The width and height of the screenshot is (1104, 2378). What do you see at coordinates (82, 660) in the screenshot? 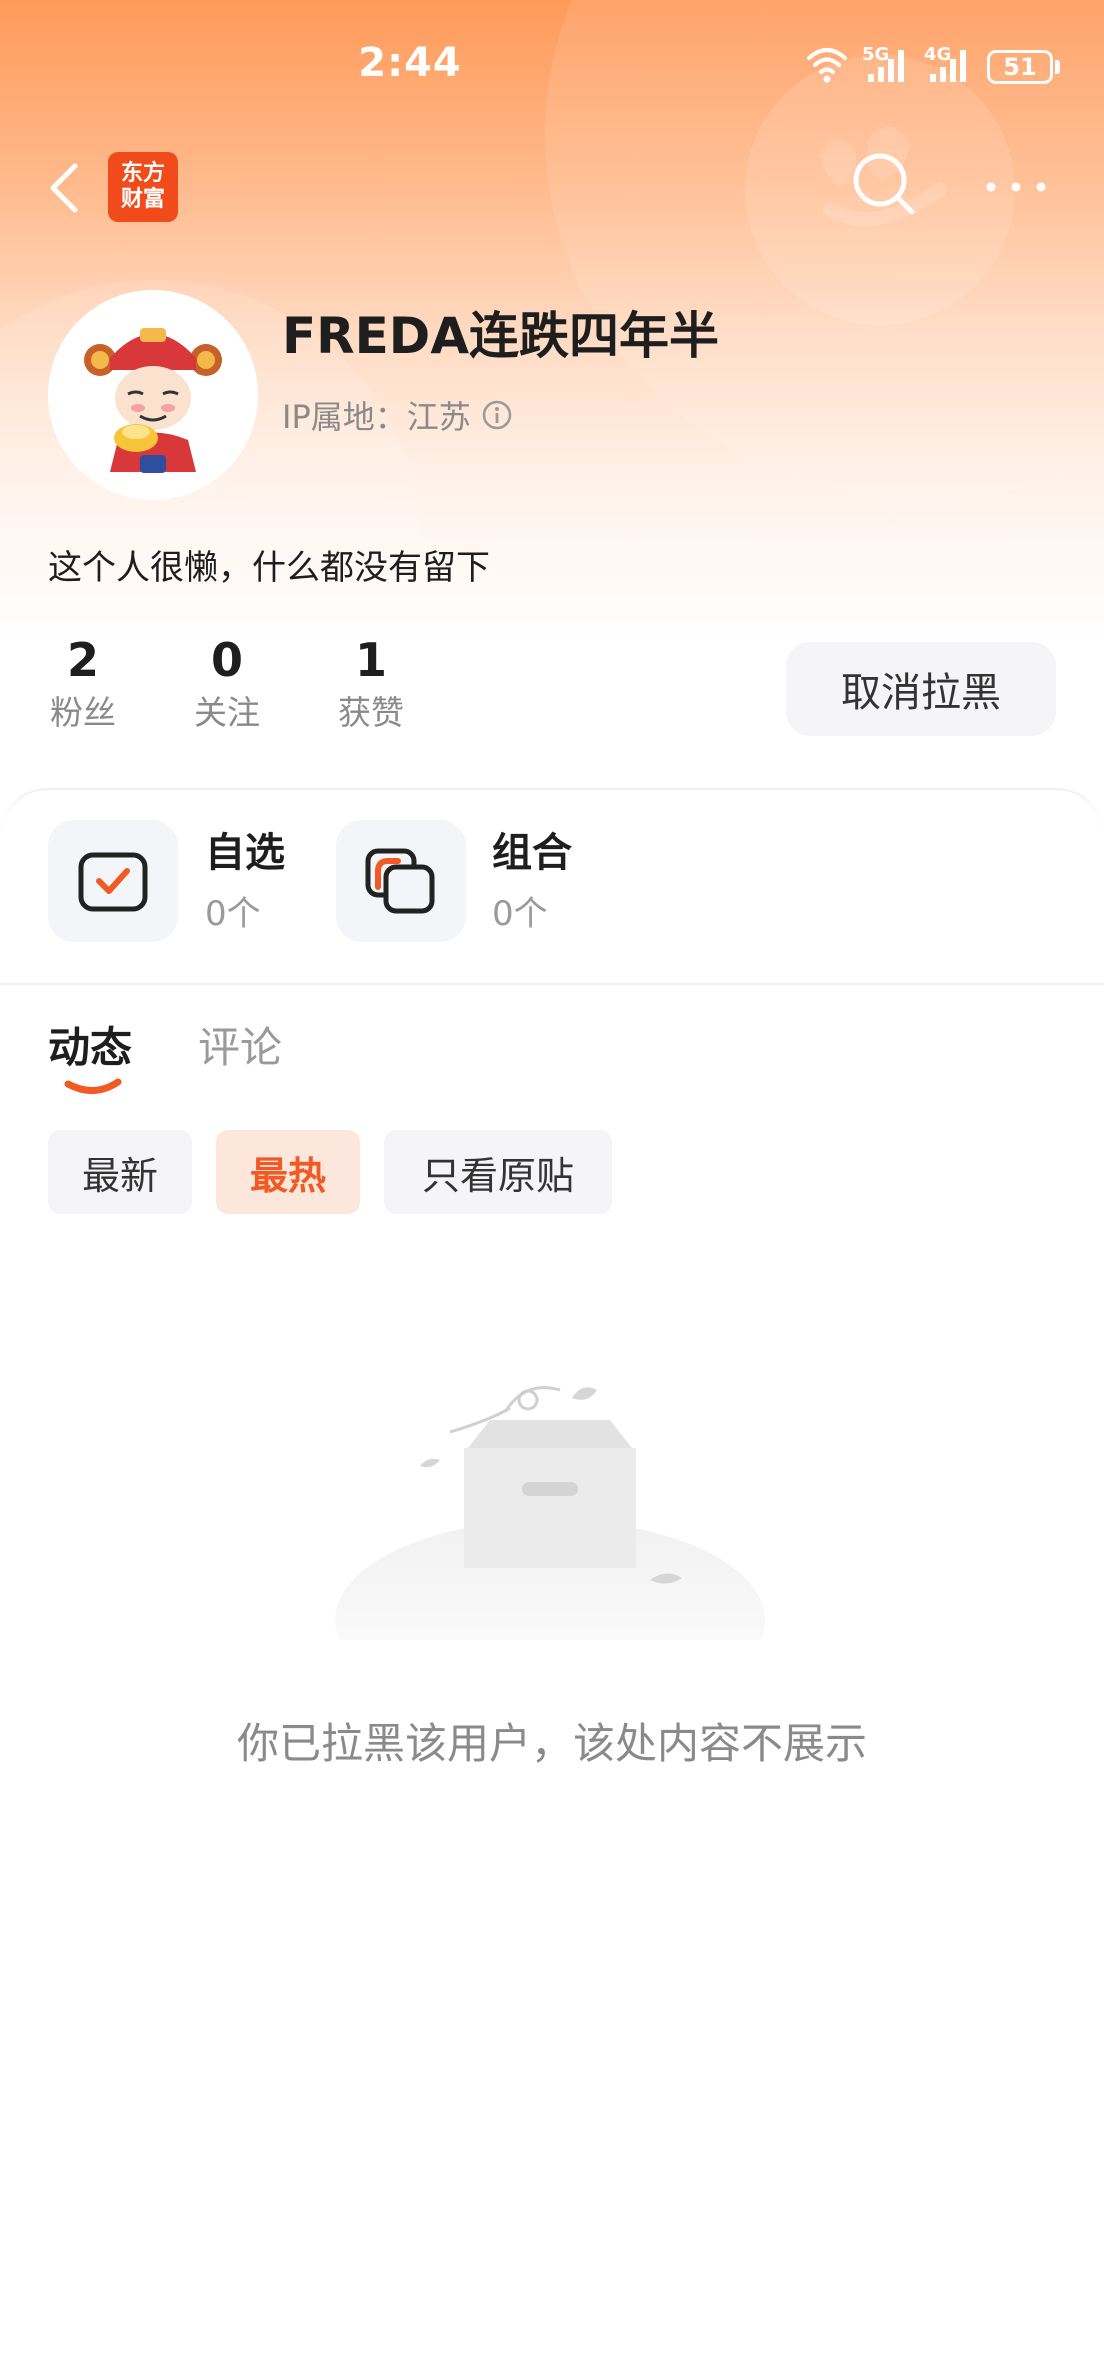
I see `stat-value: 2` at bounding box center [82, 660].